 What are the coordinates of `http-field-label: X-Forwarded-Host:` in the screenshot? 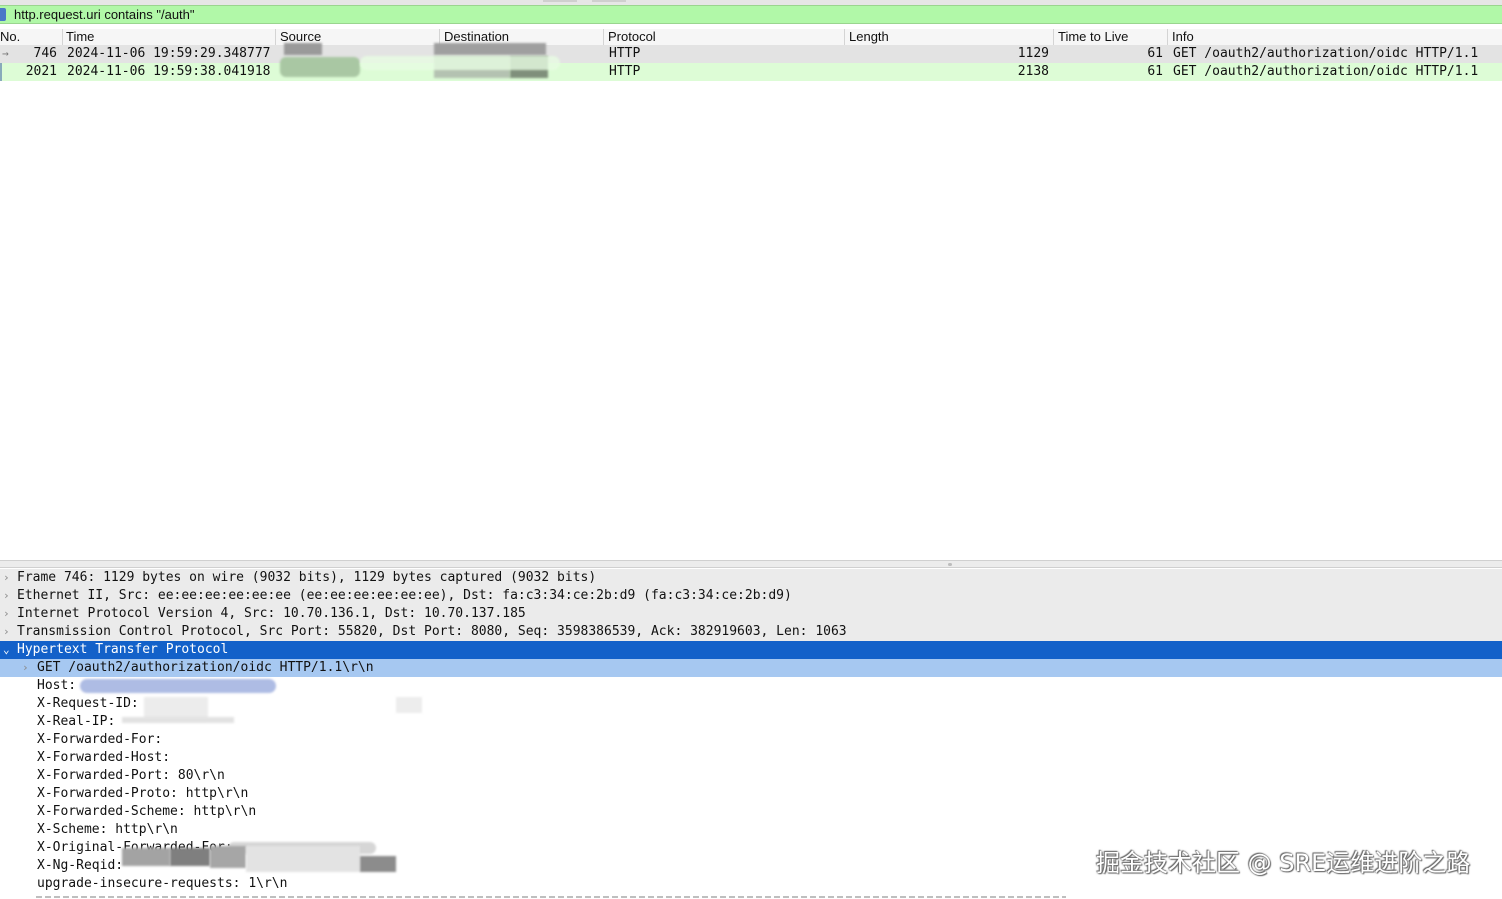 It's located at (104, 757).